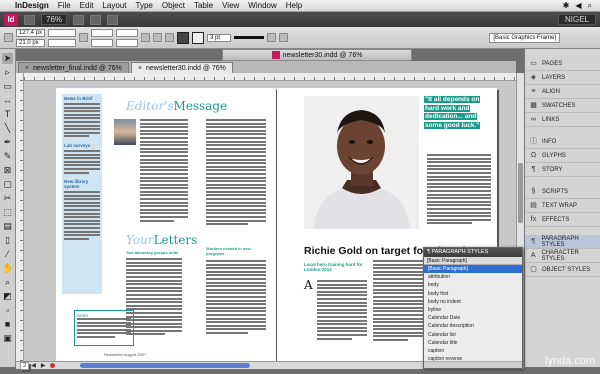 This screenshot has width=600, height=374. Describe the element at coordinates (161, 240) in the screenshot. I see `your-letters-heading: YourLetters` at that location.